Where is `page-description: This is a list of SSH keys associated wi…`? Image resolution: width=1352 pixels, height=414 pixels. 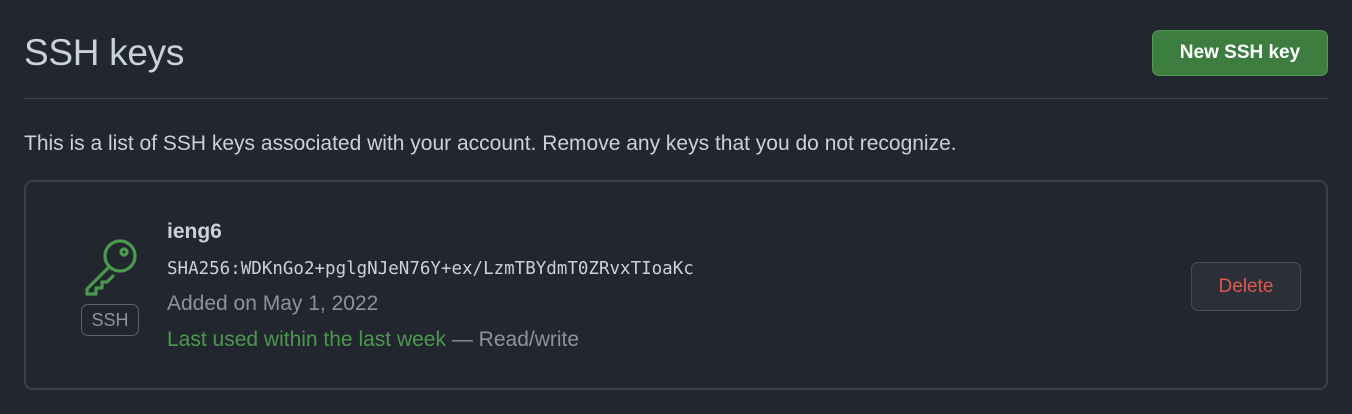 page-description: This is a list of SSH keys associated wi… is located at coordinates (490, 143).